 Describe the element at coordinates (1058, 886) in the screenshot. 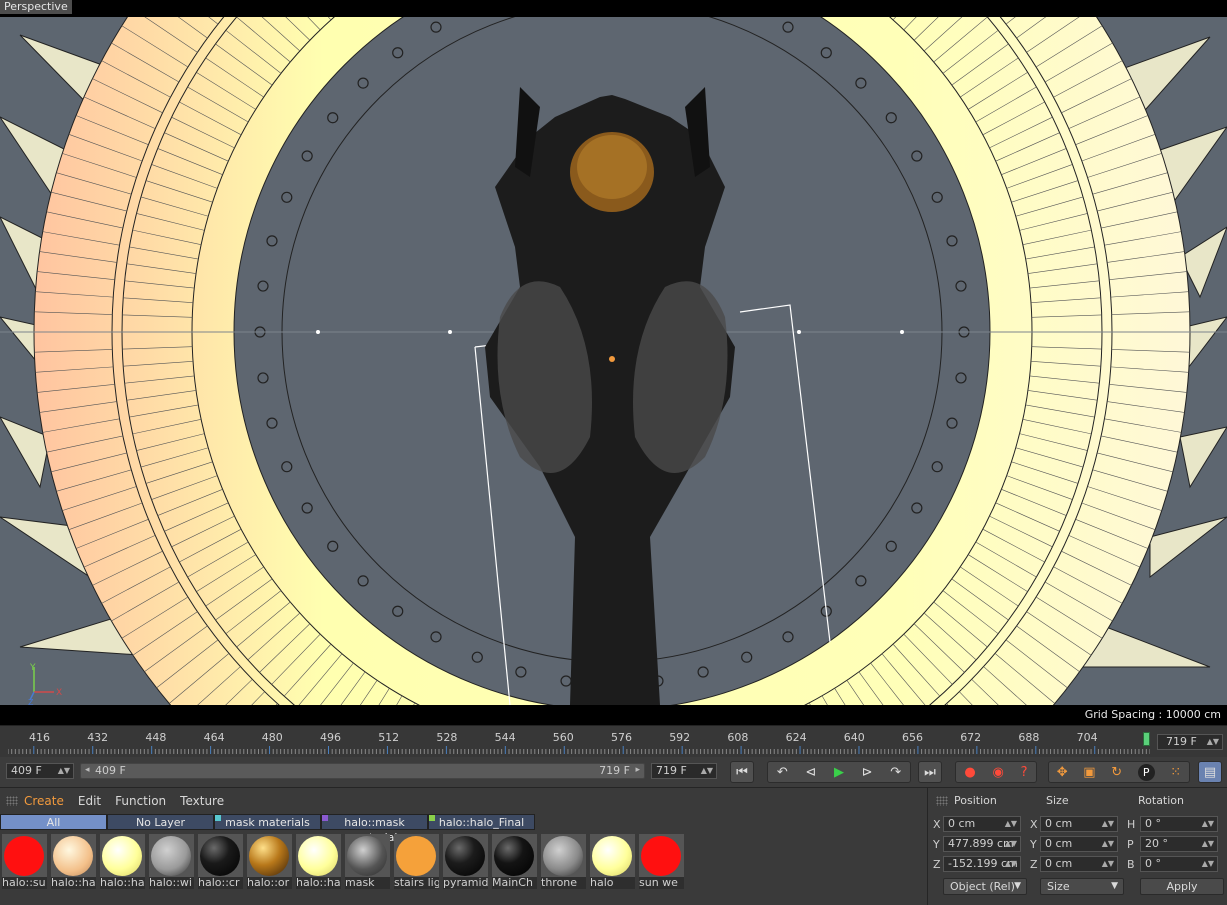

I see `size-mode-value: Size` at that location.